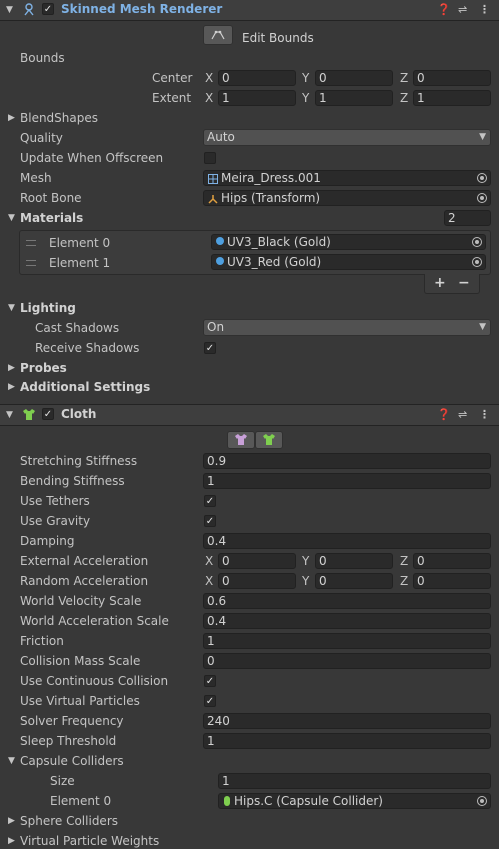 The image size is (499, 849). What do you see at coordinates (210, 521) in the screenshot?
I see `use-gravity-checkbox: ✓` at bounding box center [210, 521].